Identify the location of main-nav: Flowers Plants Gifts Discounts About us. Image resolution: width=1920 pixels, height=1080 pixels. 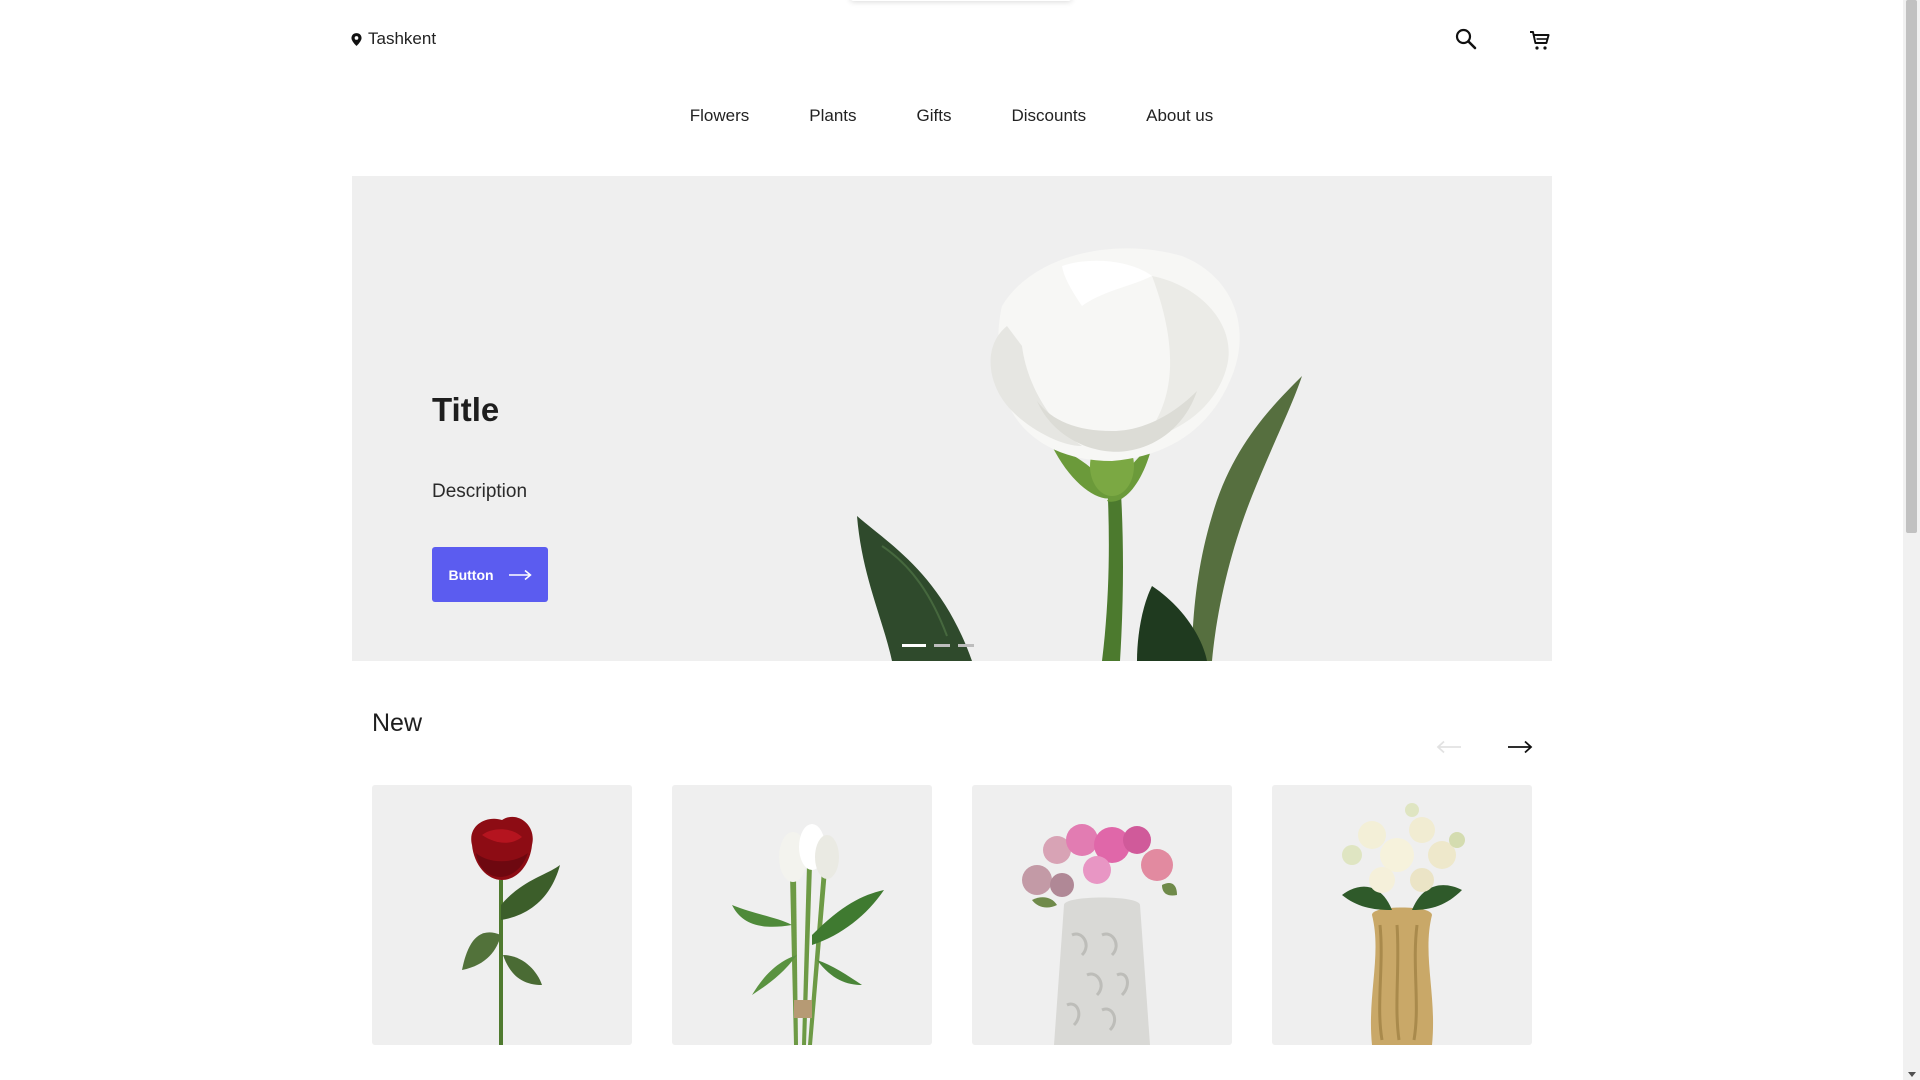
(951, 116).